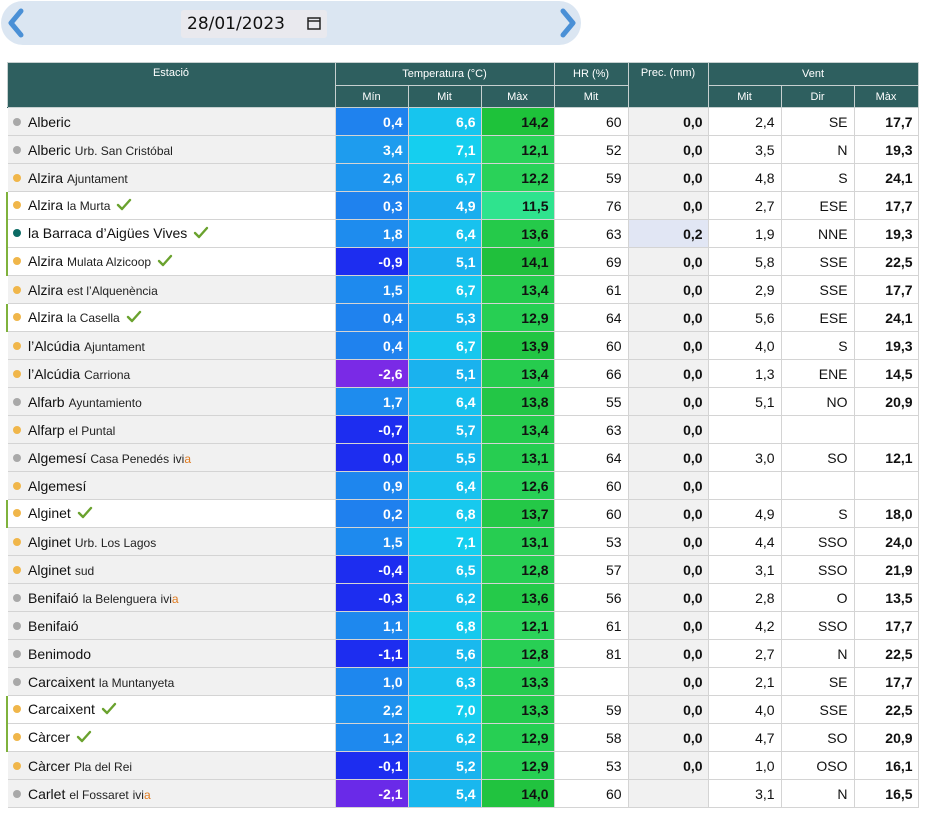  Describe the element at coordinates (462, 513) in the screenshot. I see `table-row: Alginet 0,2 6,8 13,7 60 0,0 4,9 S 18,0` at that location.